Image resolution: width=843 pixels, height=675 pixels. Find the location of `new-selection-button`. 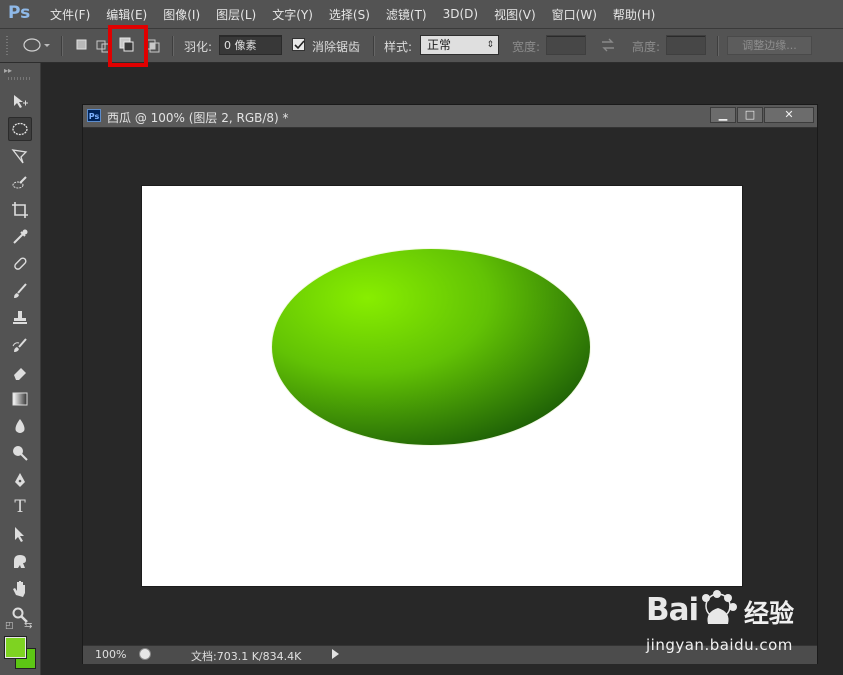

new-selection-button is located at coordinates (82, 45).